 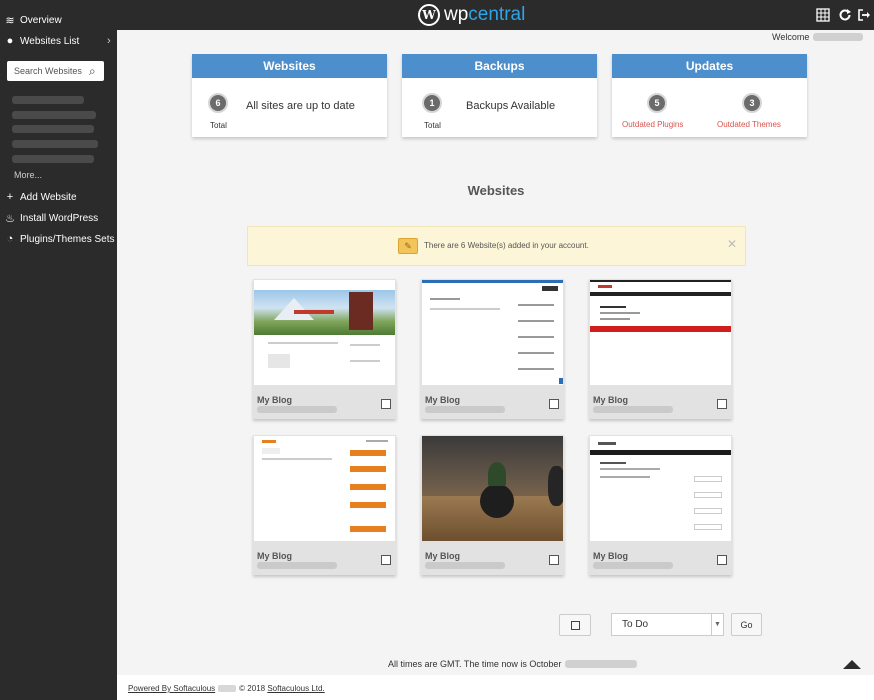 I want to click on scroll-top-icon, so click(x=852, y=664).